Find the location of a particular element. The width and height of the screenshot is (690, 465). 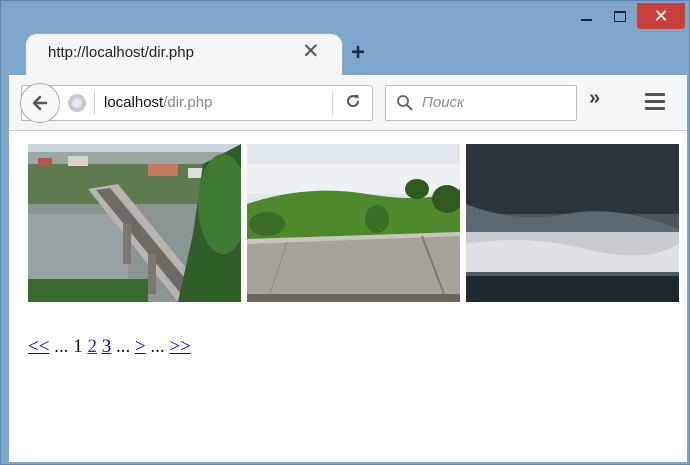

close-icon: ✕ is located at coordinates (661, 15).